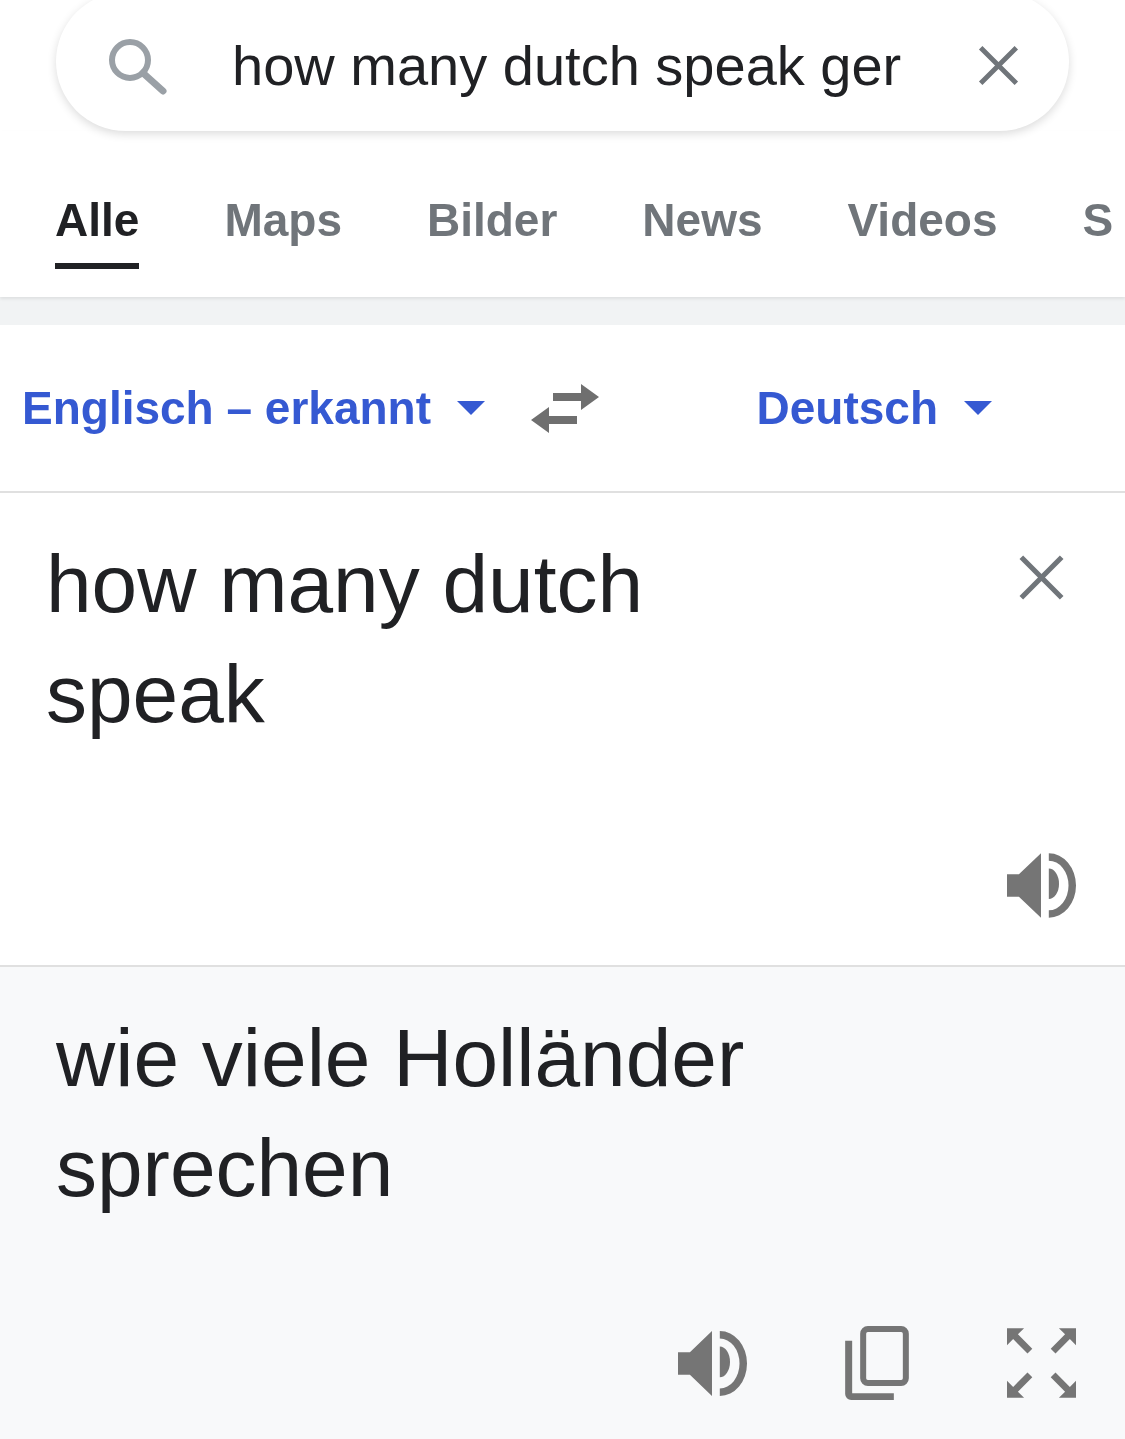  Describe the element at coordinates (874, 408) in the screenshot. I see `target-language-button: Deutsch` at that location.